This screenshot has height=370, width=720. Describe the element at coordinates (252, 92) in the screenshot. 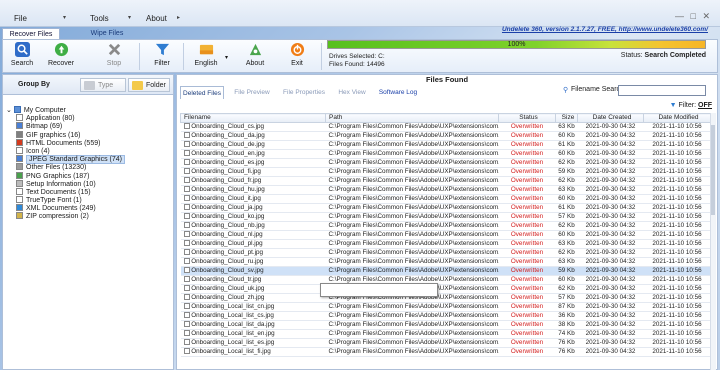

I see `tab-file-preview: File Preview` at that location.